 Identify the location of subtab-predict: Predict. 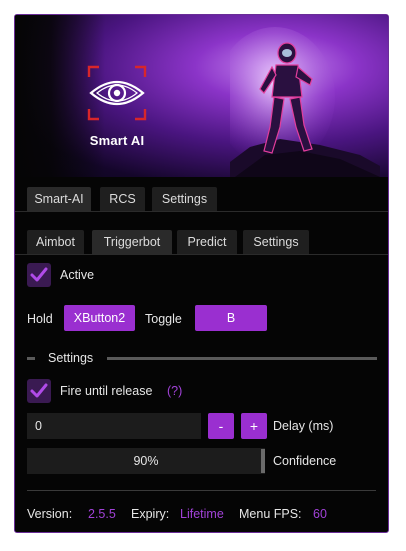
(207, 242).